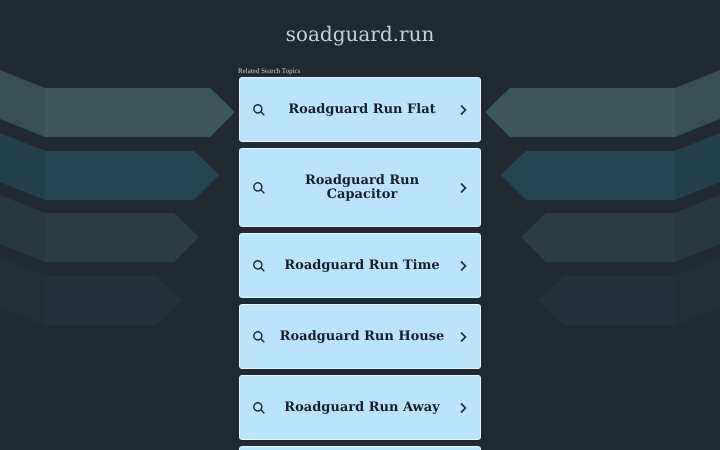  I want to click on site-title: soadguard.run, so click(360, 34).